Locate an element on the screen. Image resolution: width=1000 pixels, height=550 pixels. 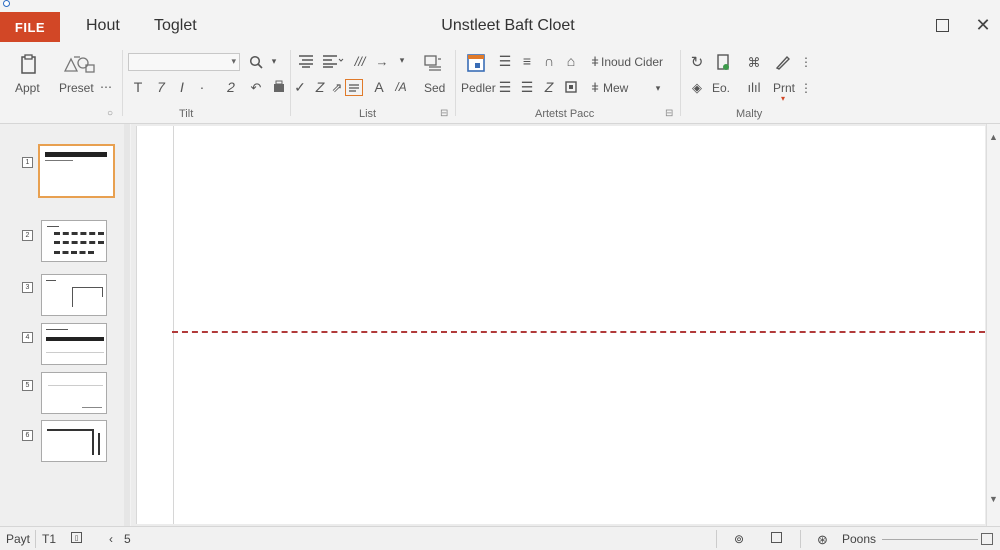
close-button: ✕ is located at coordinates (983, 25).